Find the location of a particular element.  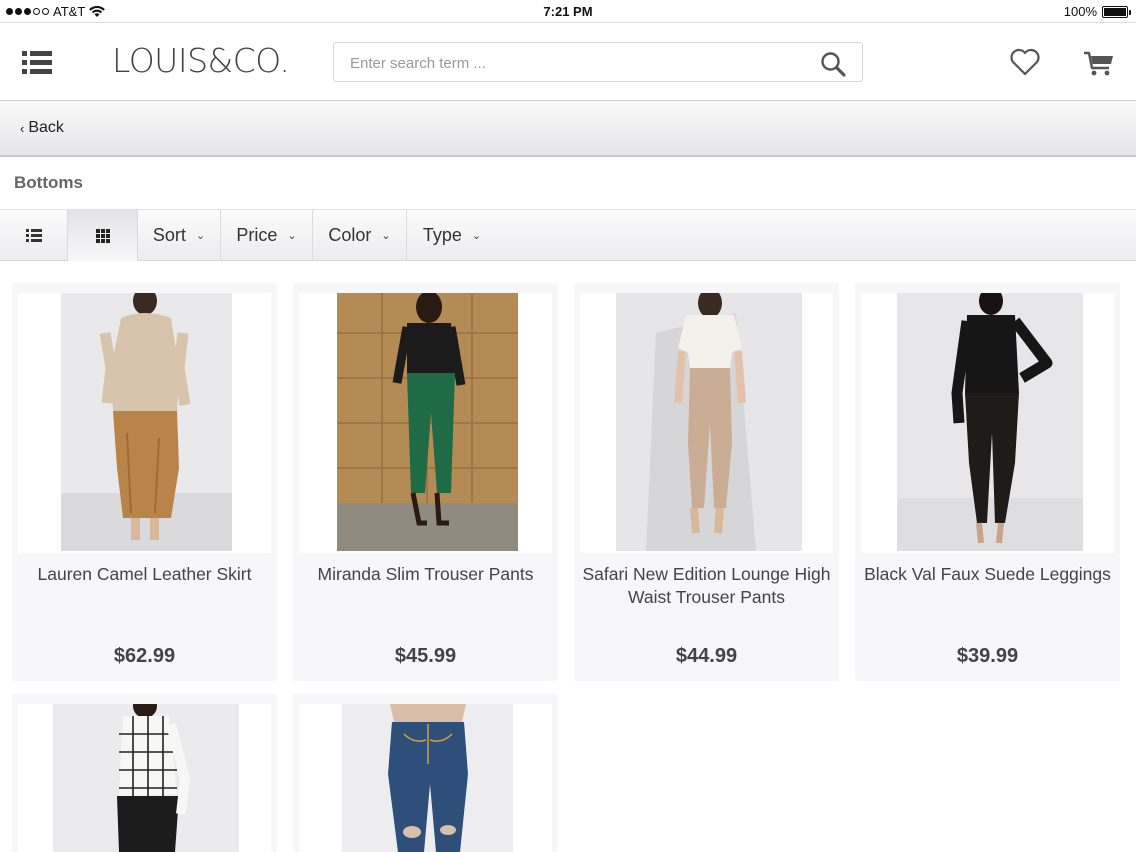

clock: 7:21 PM is located at coordinates (568, 11).